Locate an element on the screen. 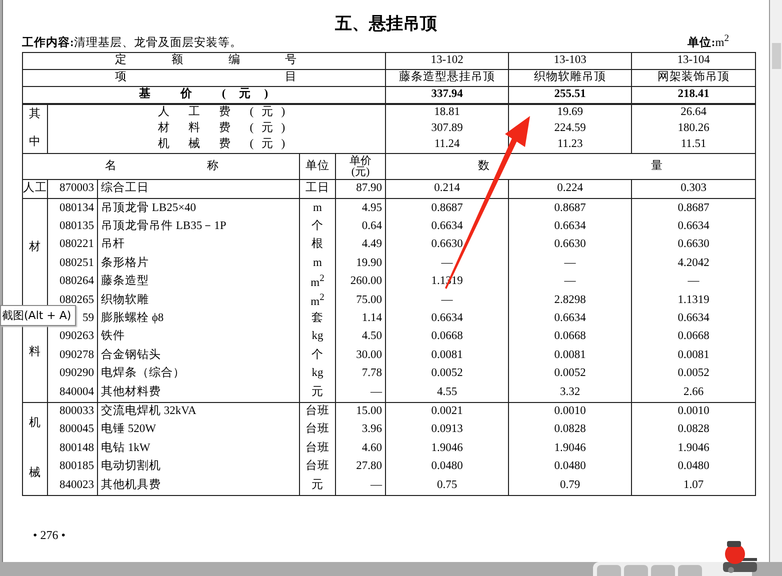  table-cell: 1.14 is located at coordinates (361, 319).